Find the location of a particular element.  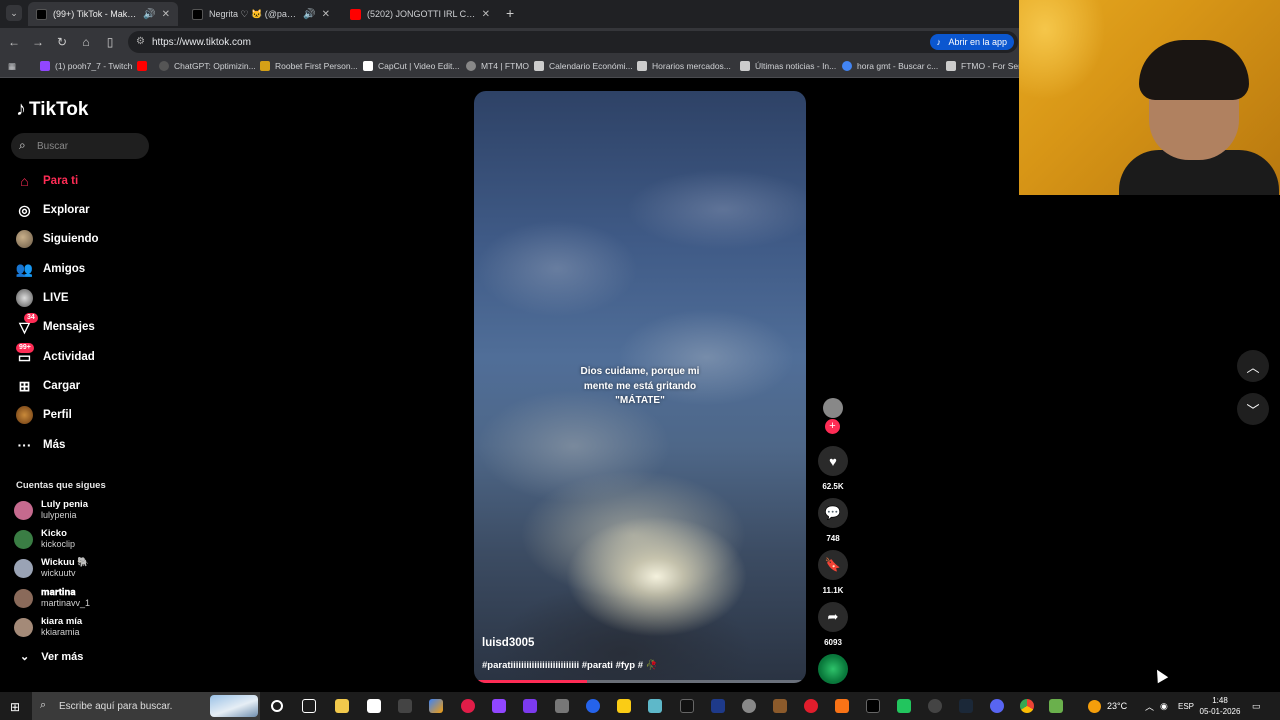

new-tab-icon: + is located at coordinates (510, 13).